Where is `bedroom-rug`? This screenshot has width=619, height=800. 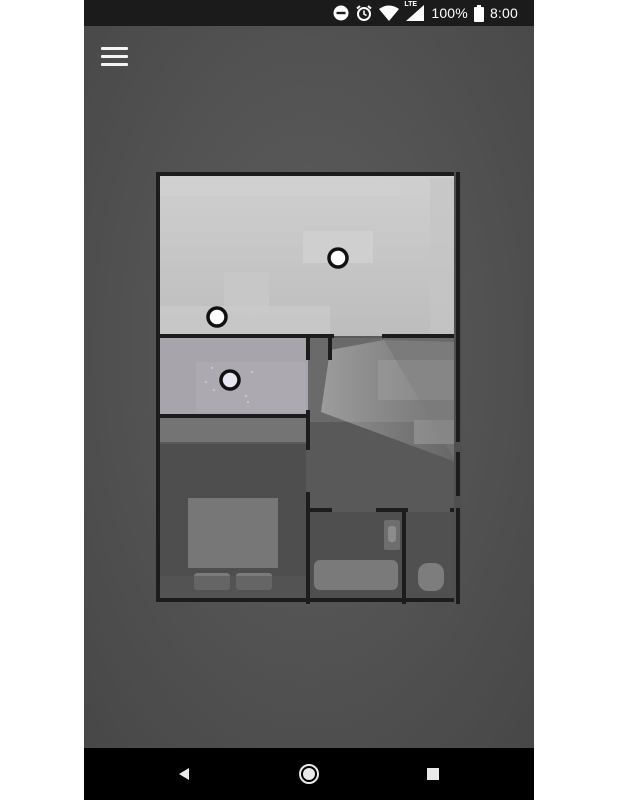 bedroom-rug is located at coordinates (233, 588).